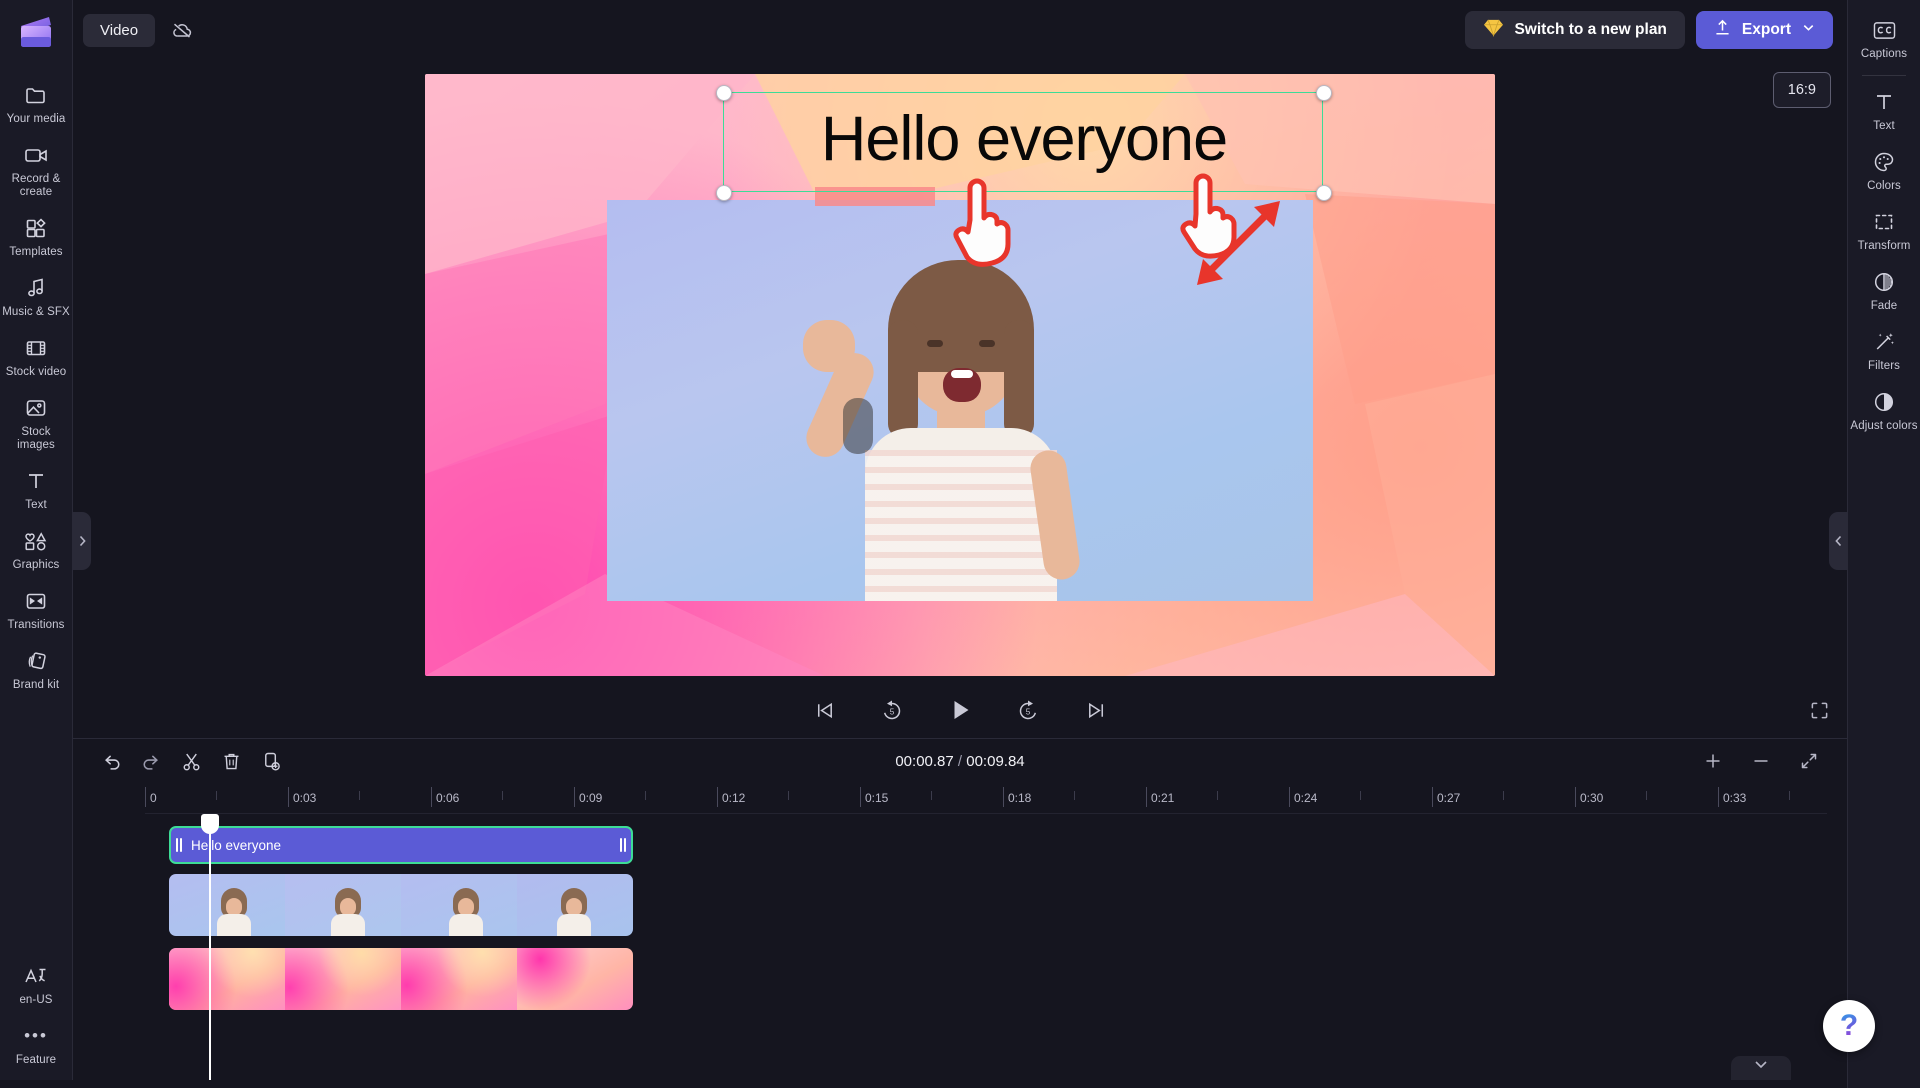  Describe the element at coordinates (734, 798) in the screenshot. I see `ruler-label: 0:12` at that location.